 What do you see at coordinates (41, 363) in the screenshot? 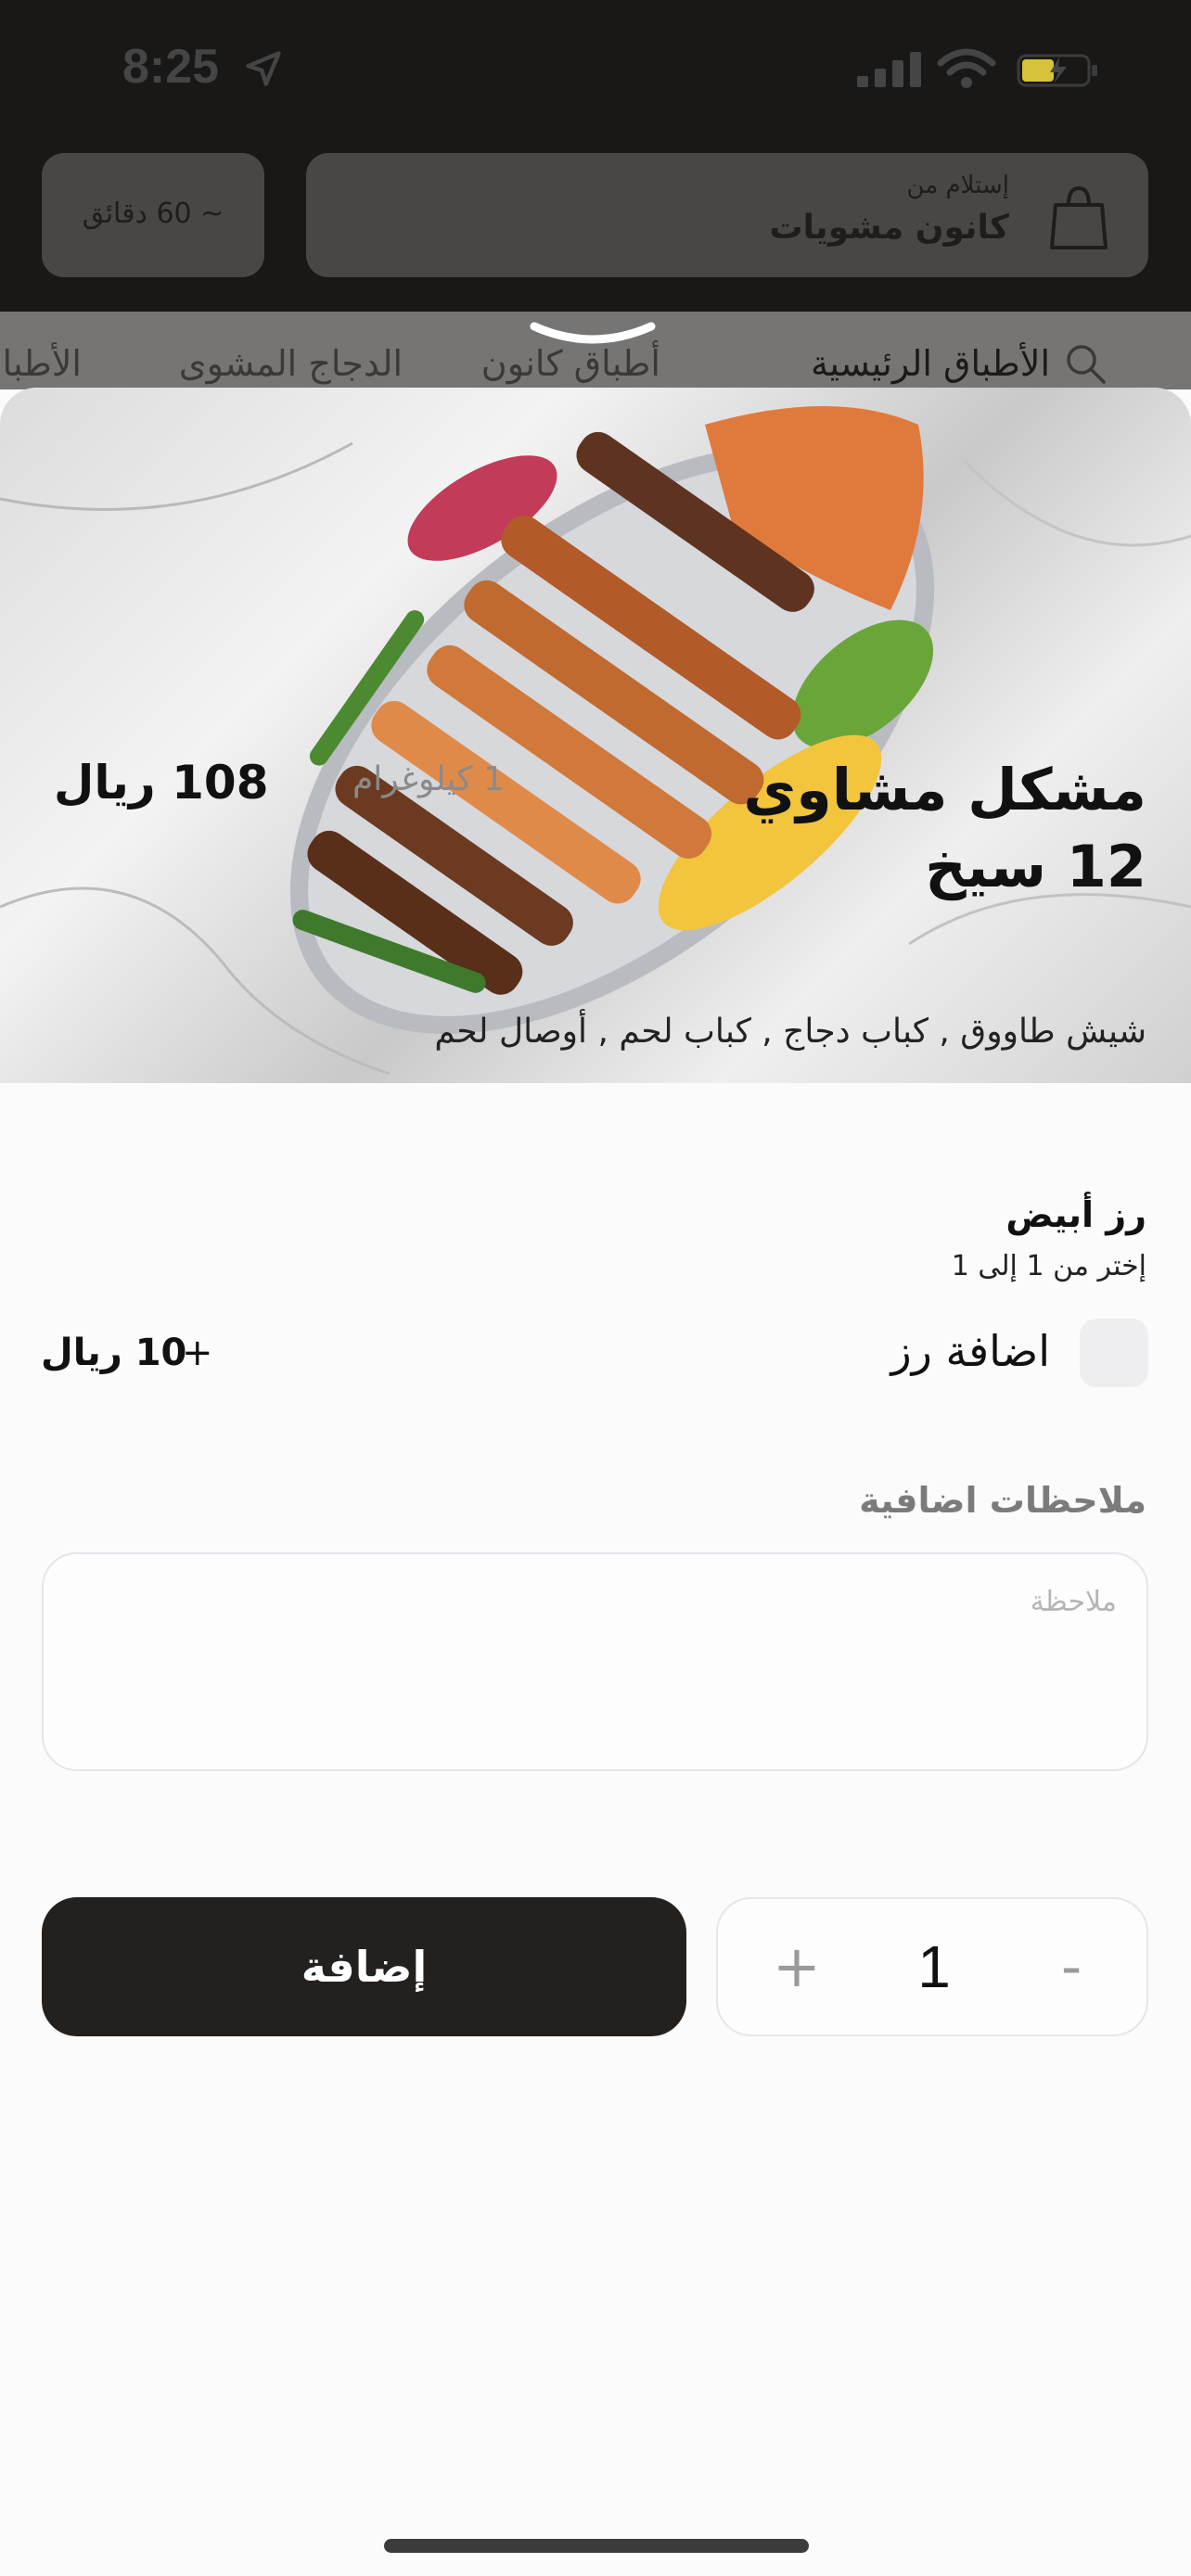
I see `tab-dishes: الأطباق` at bounding box center [41, 363].